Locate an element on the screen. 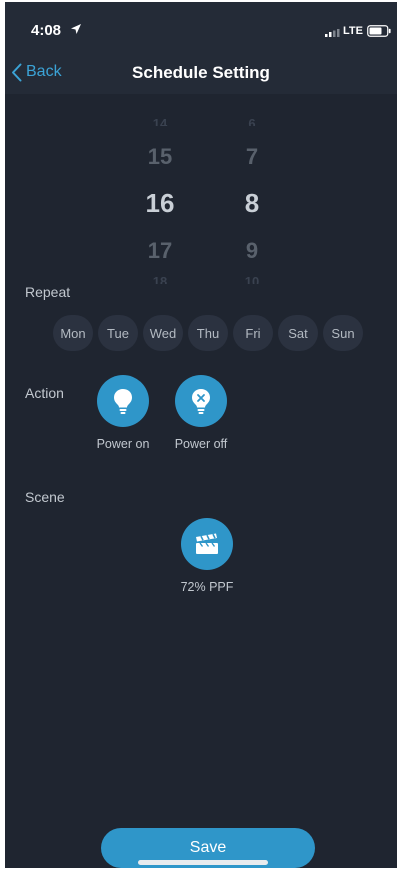  signal-icon is located at coordinates (332, 33).